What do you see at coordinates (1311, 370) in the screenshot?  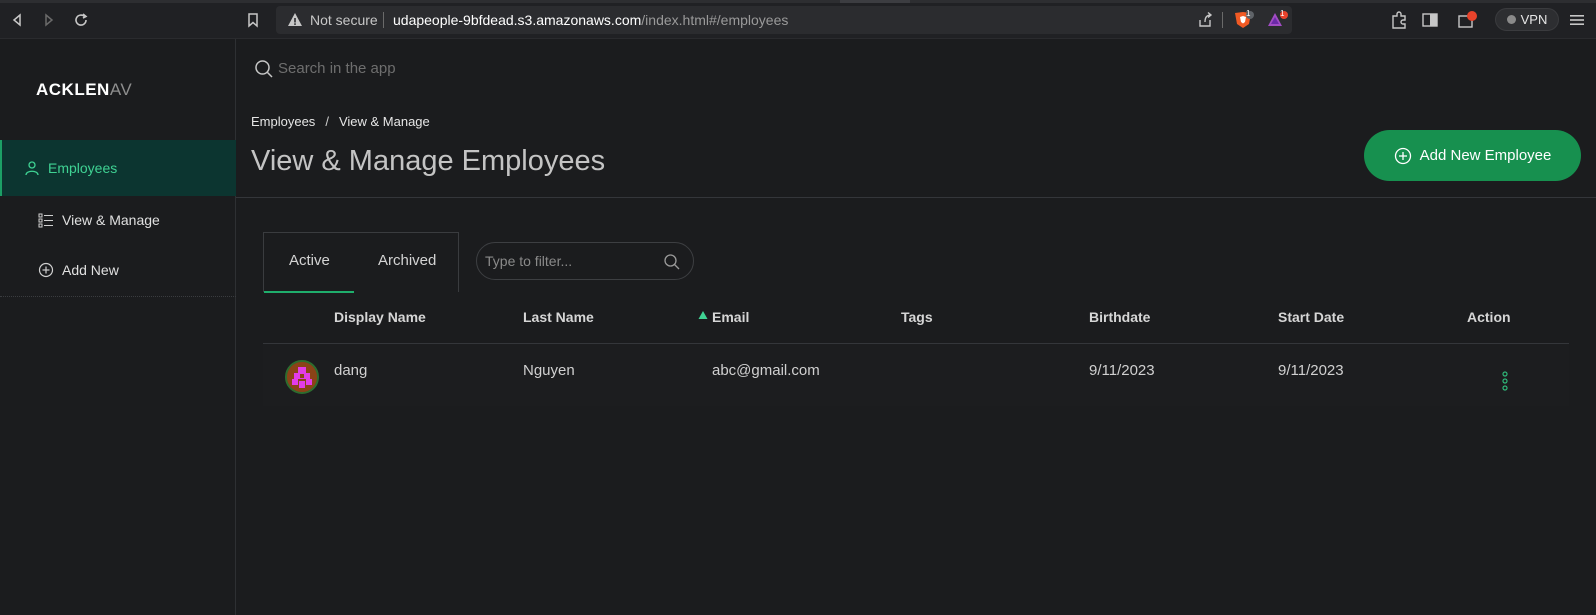 I see `cell-start-date: 9/11/2023` at bounding box center [1311, 370].